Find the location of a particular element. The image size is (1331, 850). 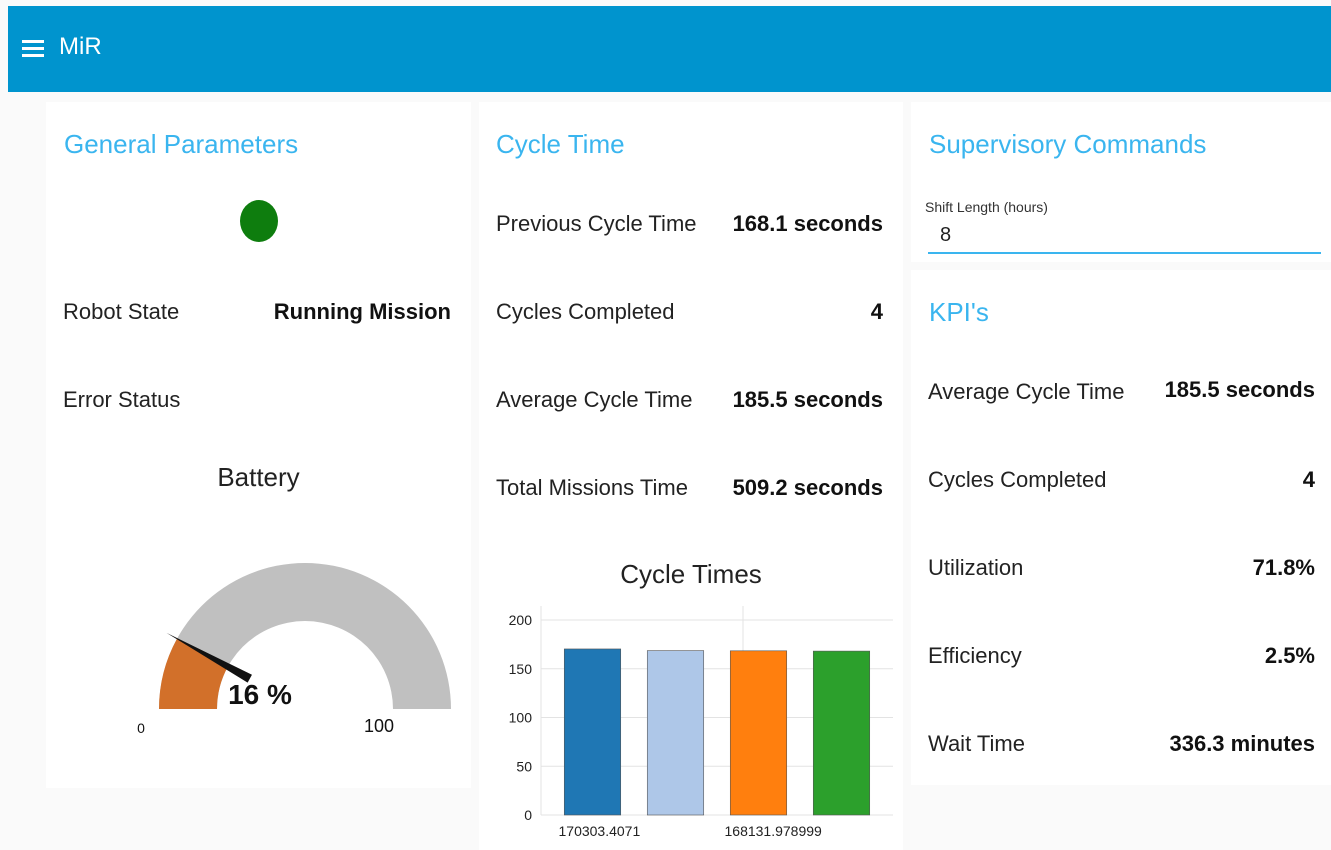

kpi-row-label: Cycles Completed is located at coordinates (1017, 479).